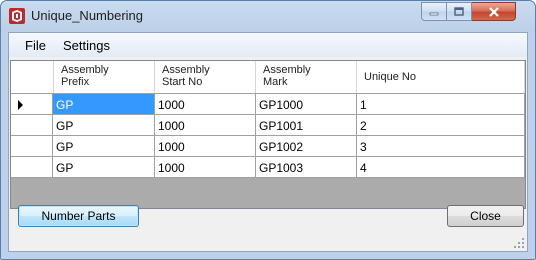 The width and height of the screenshot is (536, 260). I want to click on column-header-start-no: Assembly Start No, so click(205, 77).